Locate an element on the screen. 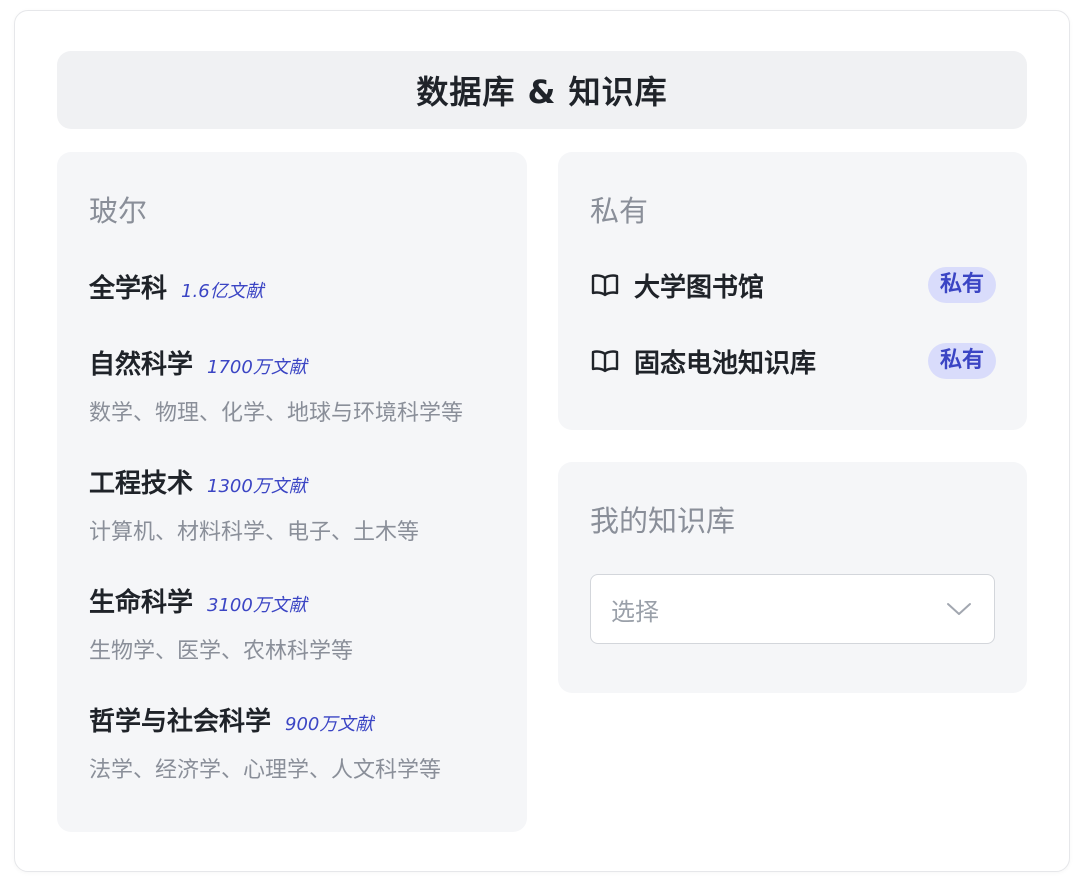  select-placeholder: 选择 is located at coordinates (635, 611).